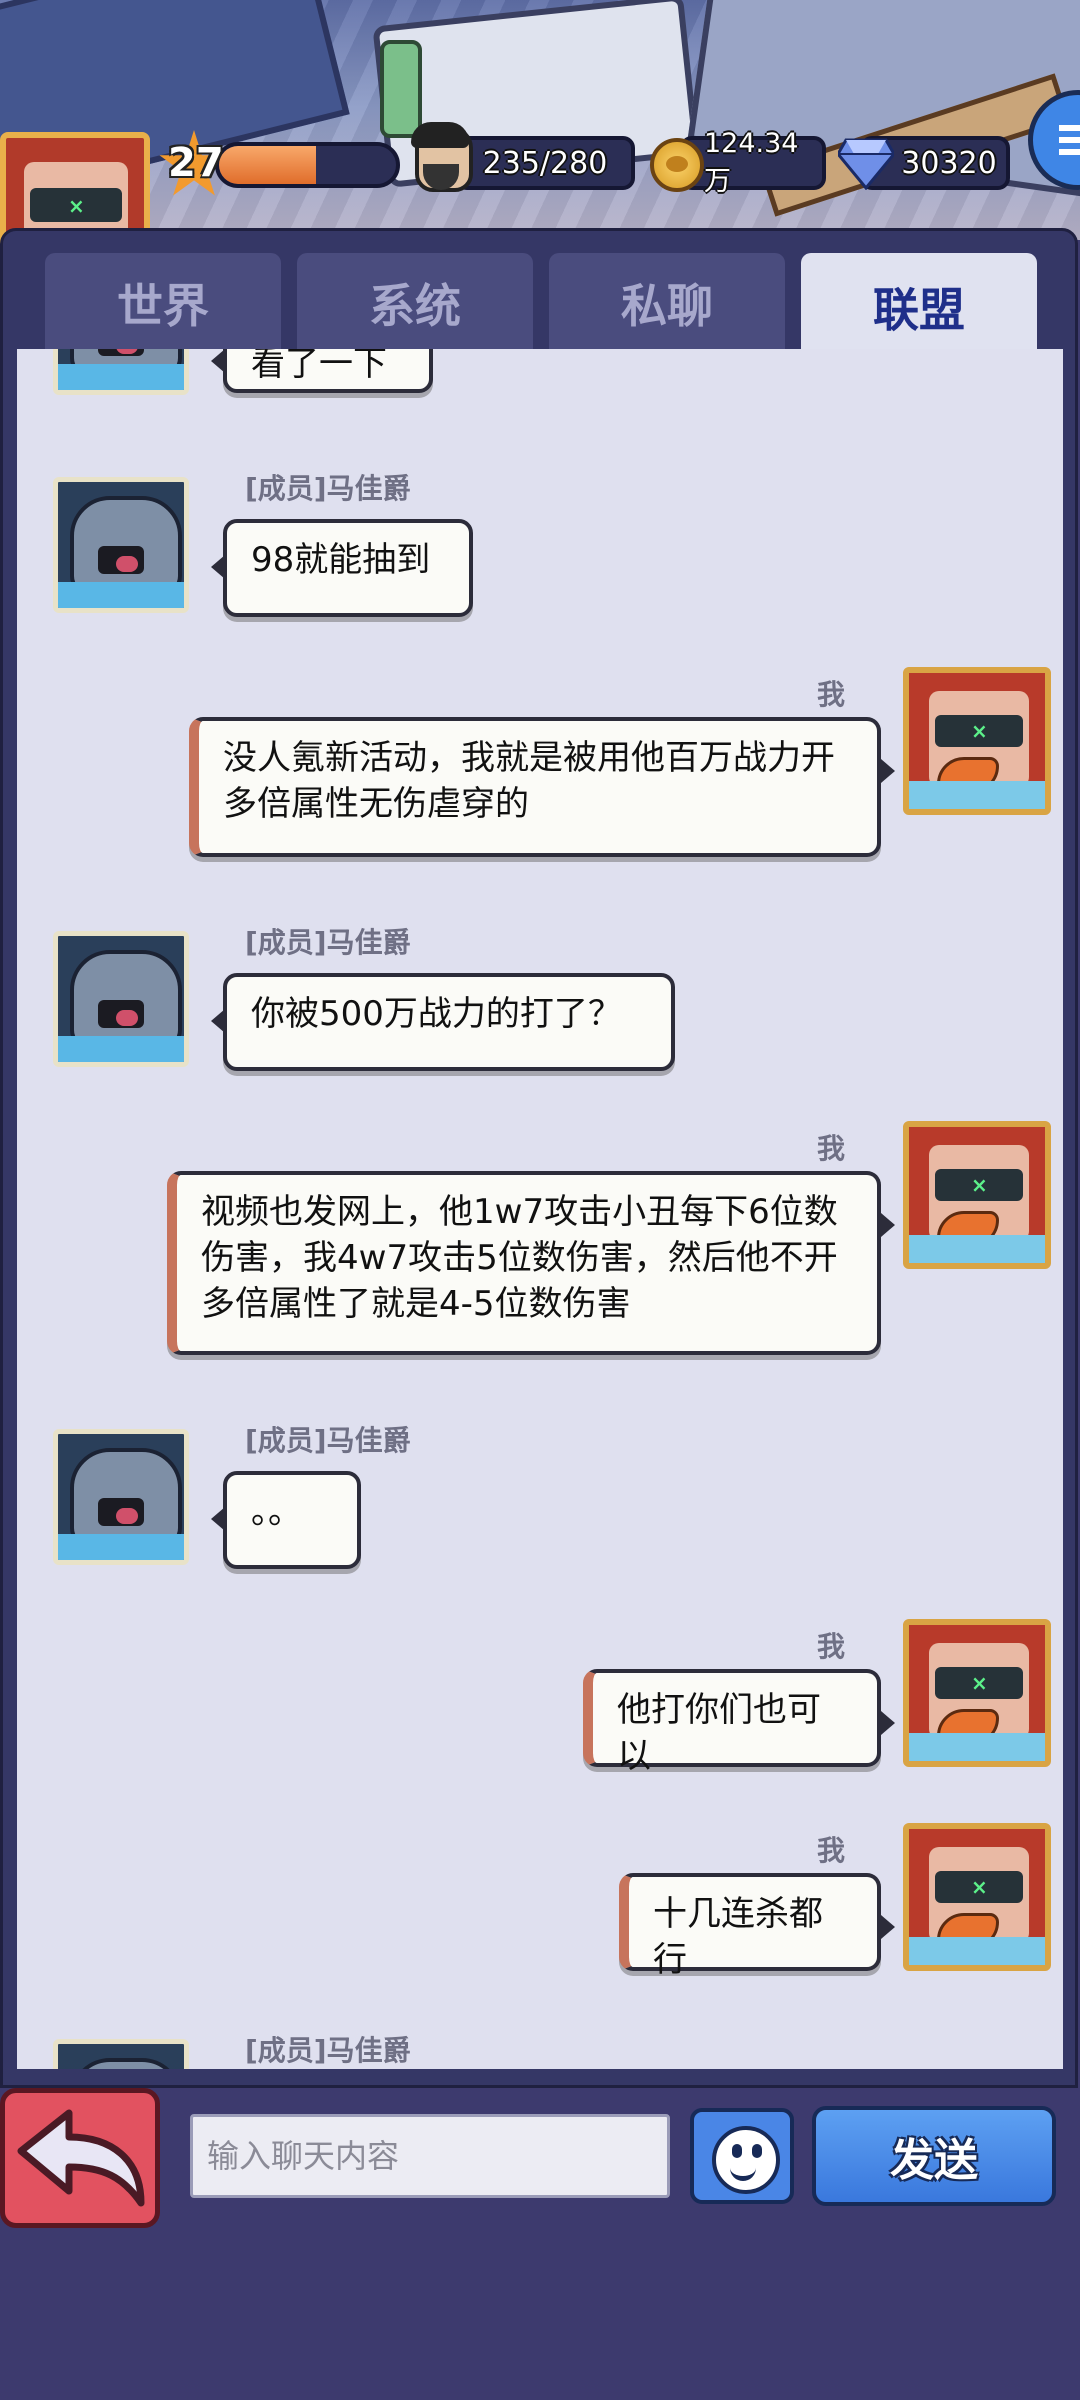  Describe the element at coordinates (319, 366) in the screenshot. I see `message-text: 看了一下` at that location.